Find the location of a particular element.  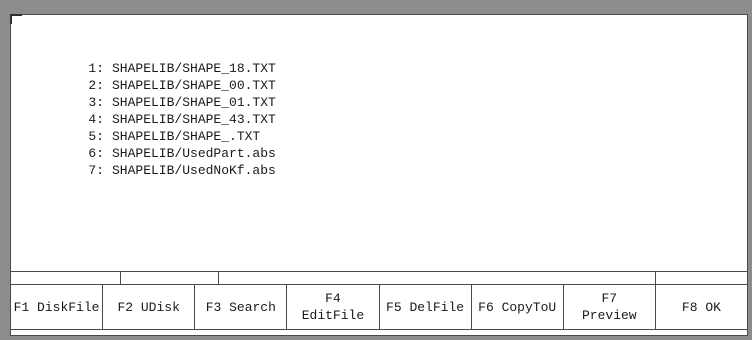

f7-preview-button: F7 Preview is located at coordinates (609, 307).